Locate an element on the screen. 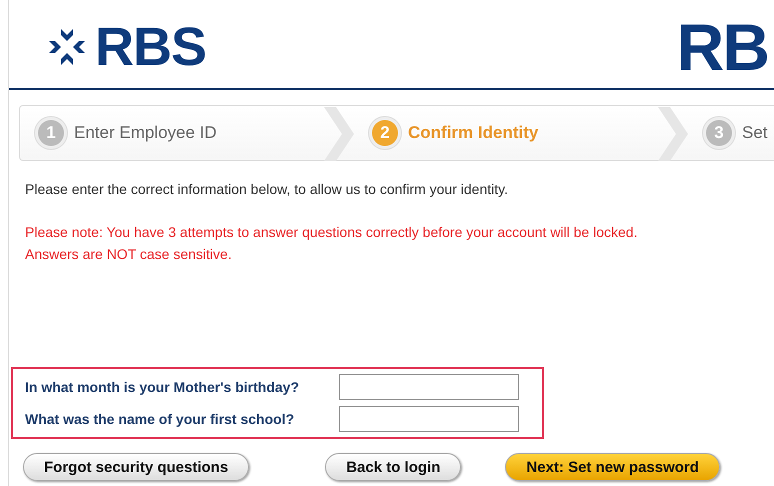 This screenshot has height=486, width=774. step-label: Enter Employee ID is located at coordinates (145, 133).